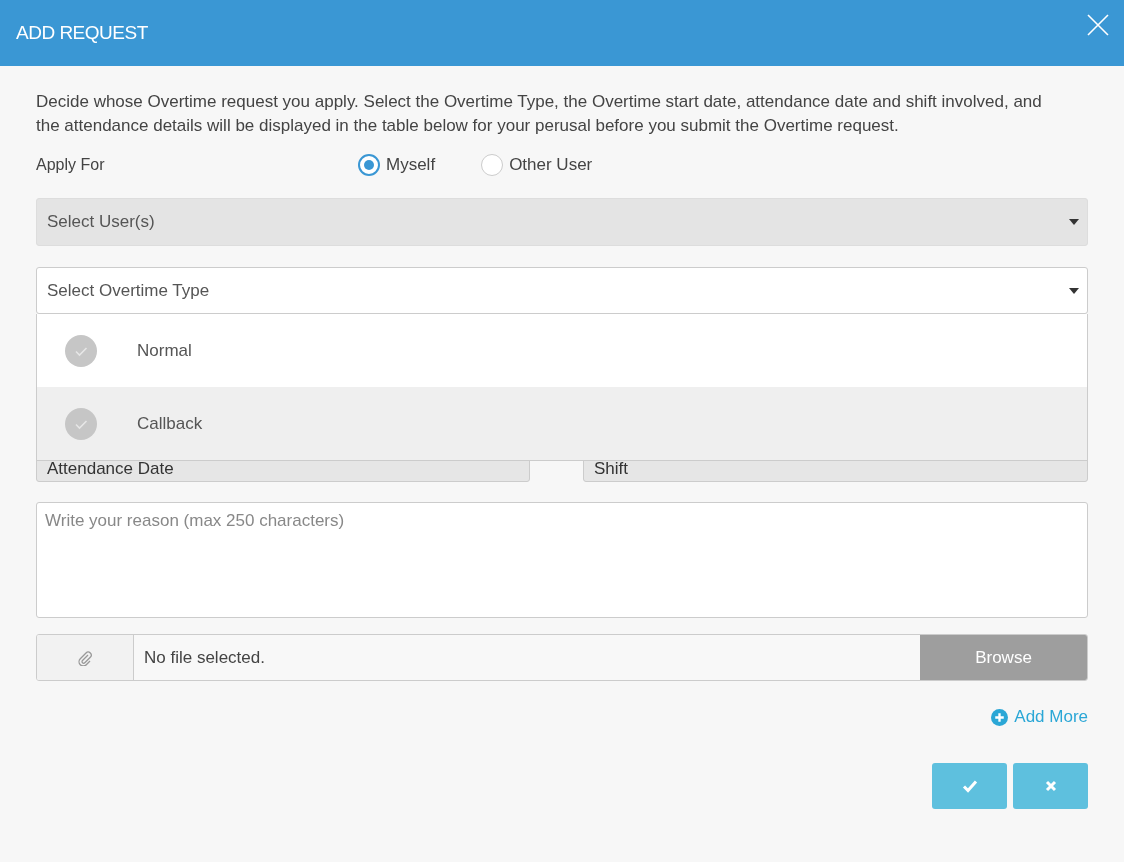 The height and width of the screenshot is (862, 1124). Describe the element at coordinates (204, 657) in the screenshot. I see `file-name: No file selected.` at that location.